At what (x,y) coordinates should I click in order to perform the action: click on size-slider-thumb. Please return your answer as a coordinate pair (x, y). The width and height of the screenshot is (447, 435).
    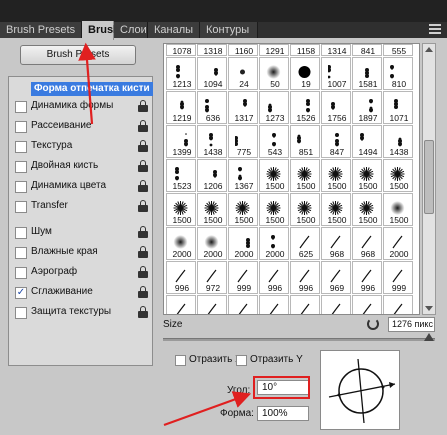
    Looking at the image, I should click on (429, 337).